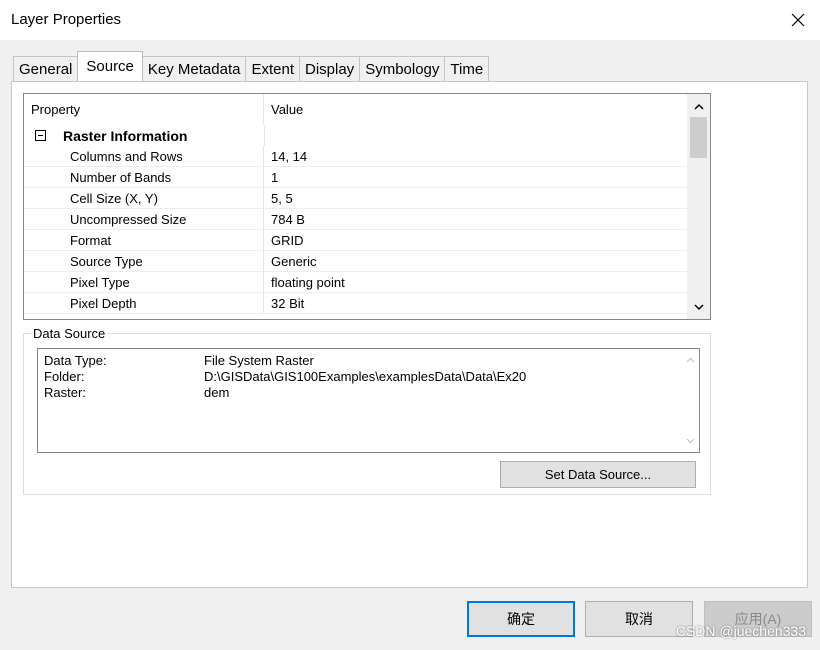 Image resolution: width=820 pixels, height=650 pixels. I want to click on property-value: 784 B, so click(288, 219).